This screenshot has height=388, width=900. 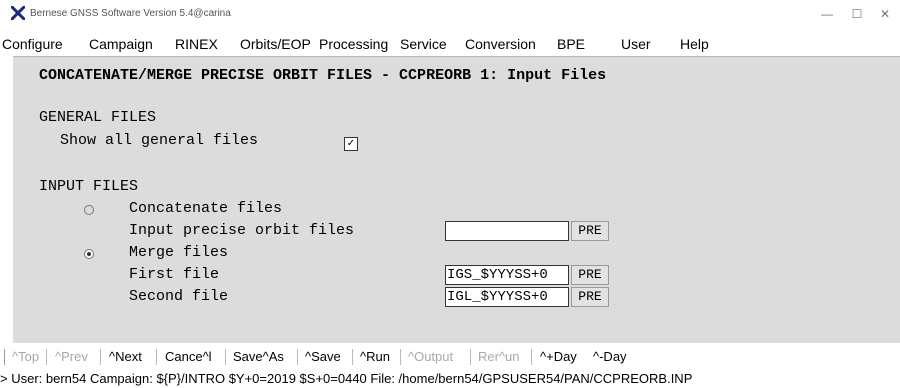 What do you see at coordinates (507, 297) in the screenshot?
I see `second-file-field: IGL_$YYYSS+0` at bounding box center [507, 297].